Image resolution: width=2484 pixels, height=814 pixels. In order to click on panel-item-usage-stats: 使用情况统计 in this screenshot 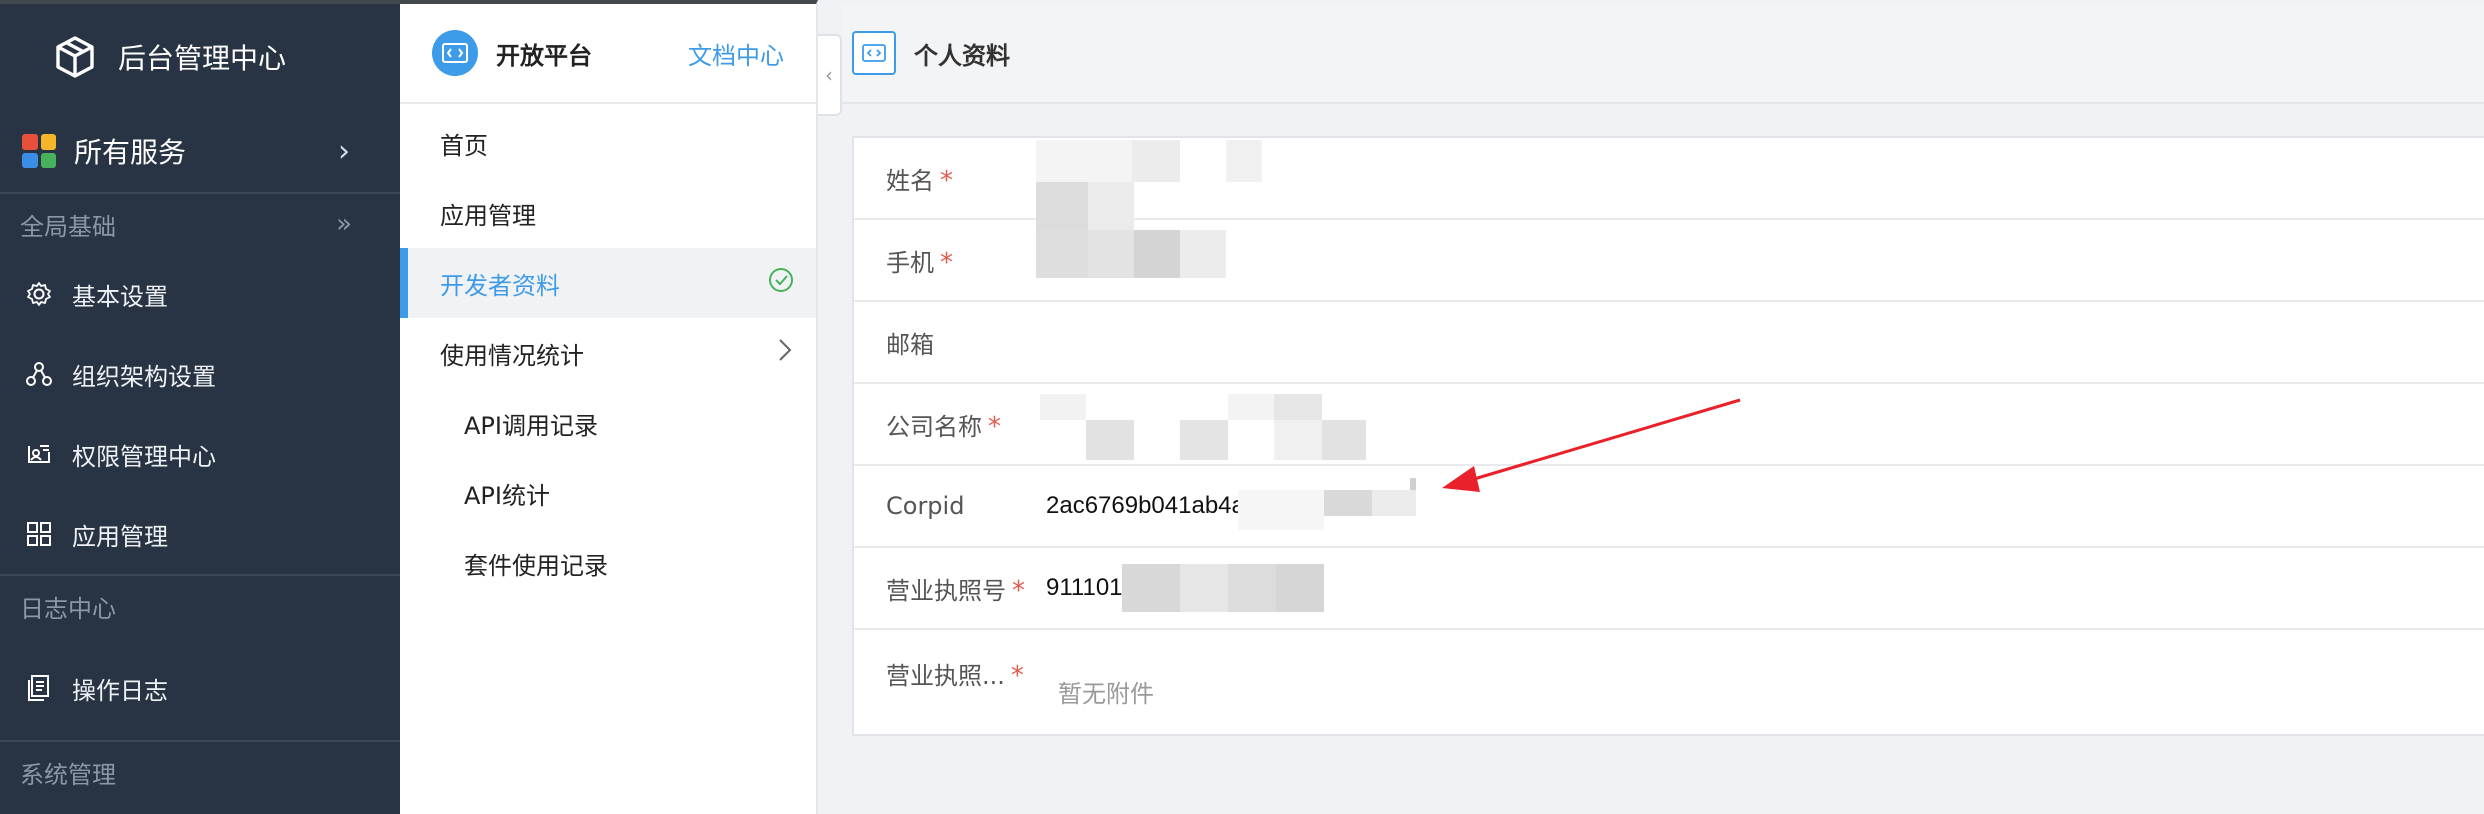, I will do `click(608, 353)`.